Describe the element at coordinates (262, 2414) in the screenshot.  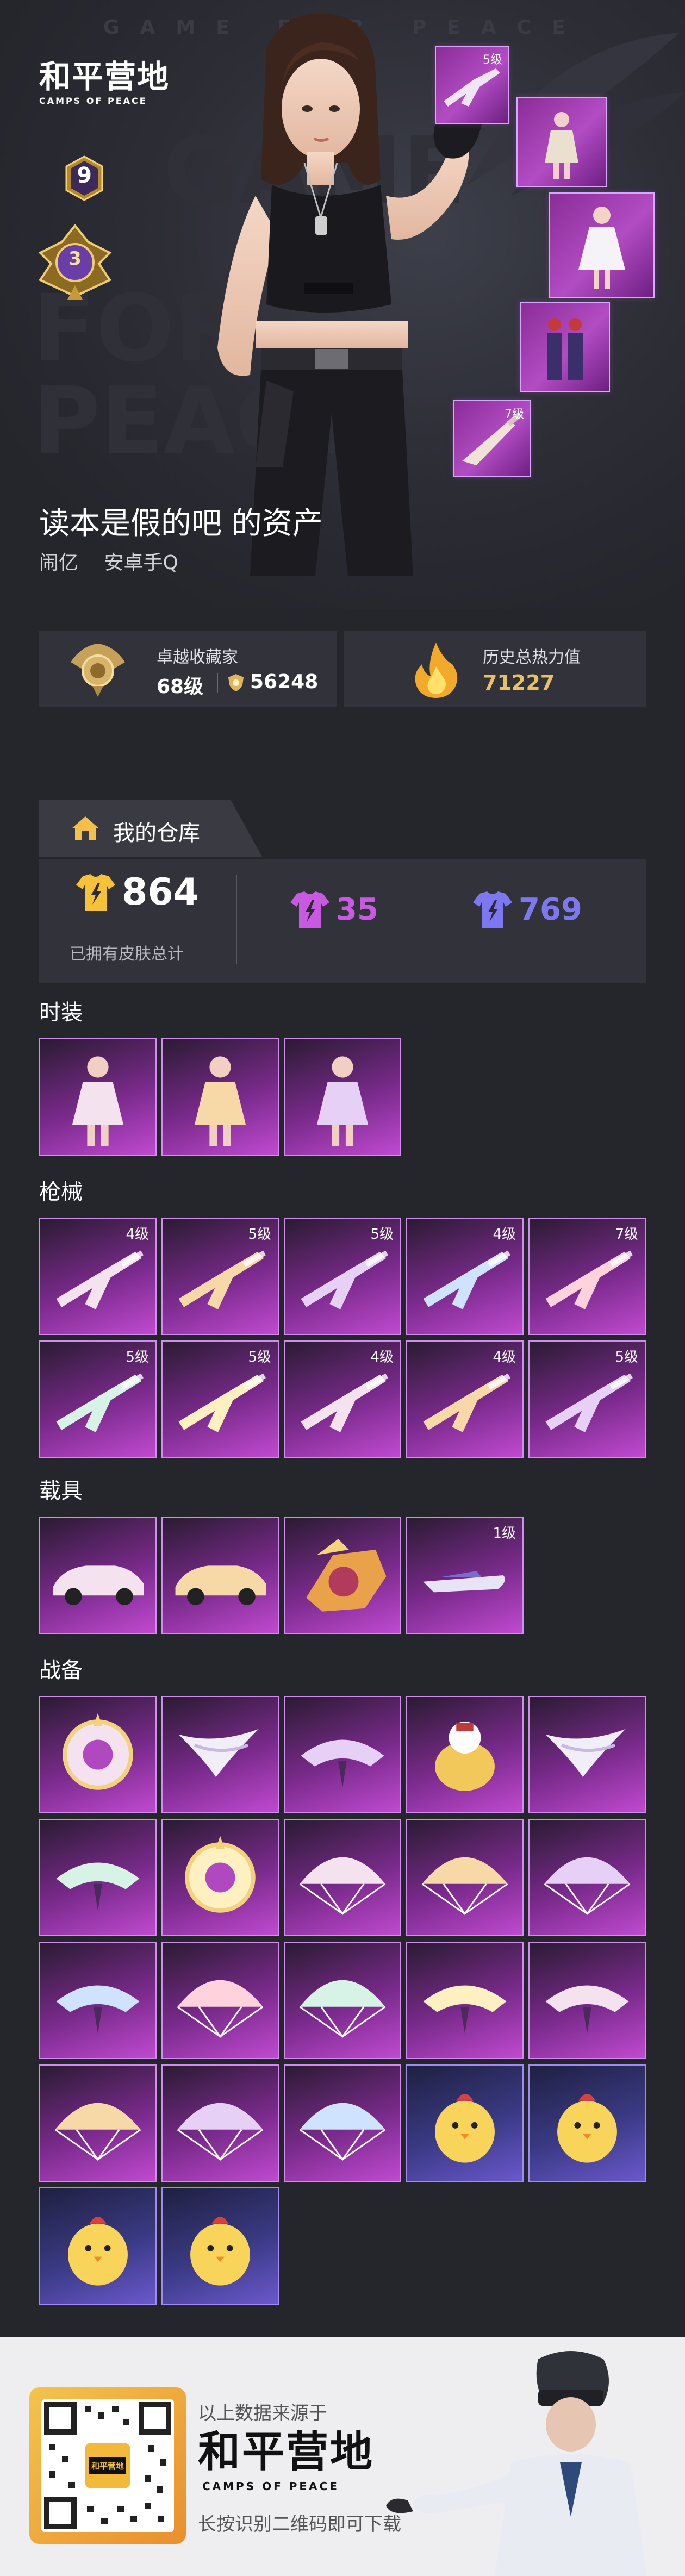
I see `footer-source-text: 以上数据来源于` at that location.